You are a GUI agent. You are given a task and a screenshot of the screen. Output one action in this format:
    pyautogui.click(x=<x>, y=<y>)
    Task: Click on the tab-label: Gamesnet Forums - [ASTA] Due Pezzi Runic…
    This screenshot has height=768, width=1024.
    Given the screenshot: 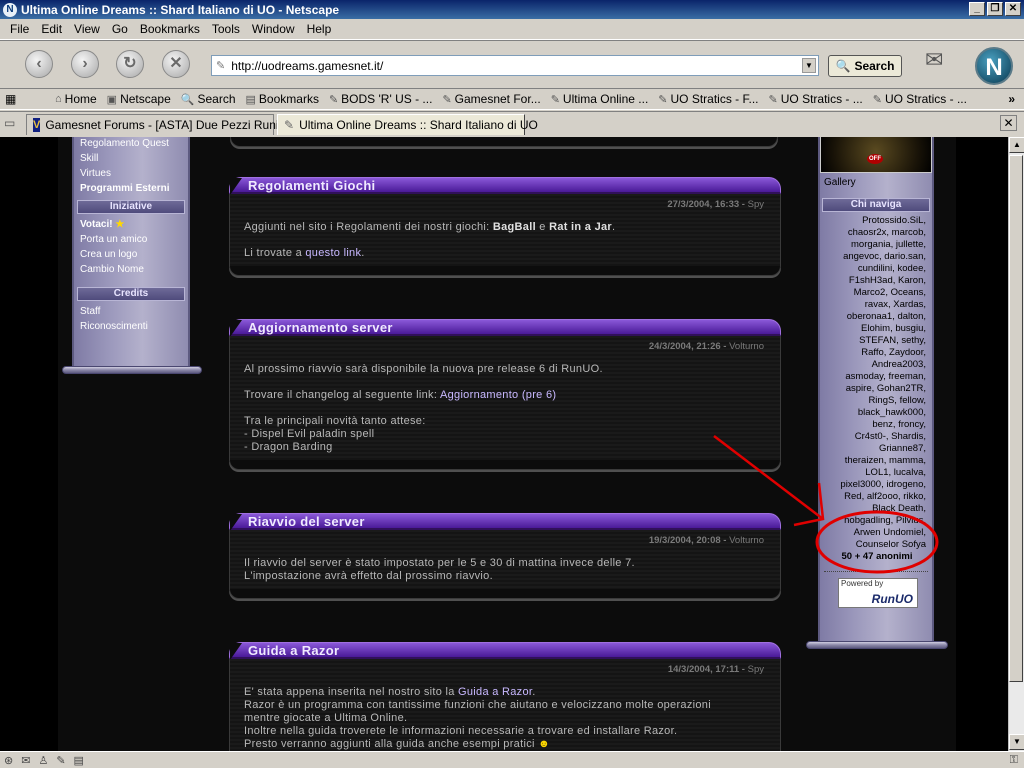 What is the action you would take?
    pyautogui.click(x=166, y=125)
    